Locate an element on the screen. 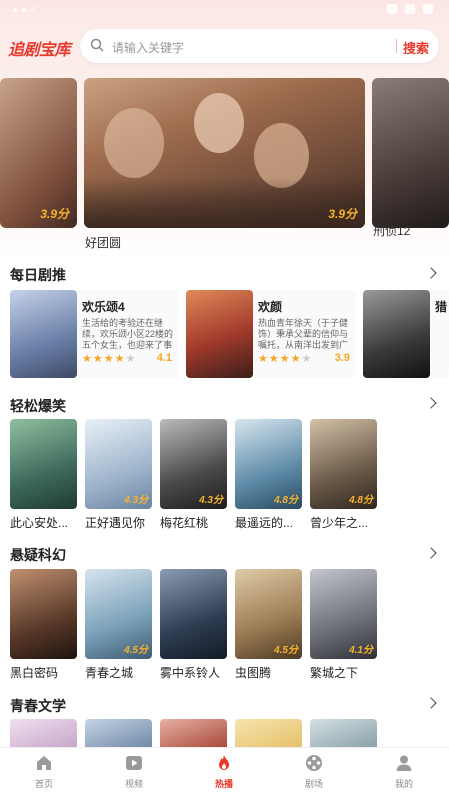  section-title-youth: 青春文学 is located at coordinates (38, 706).